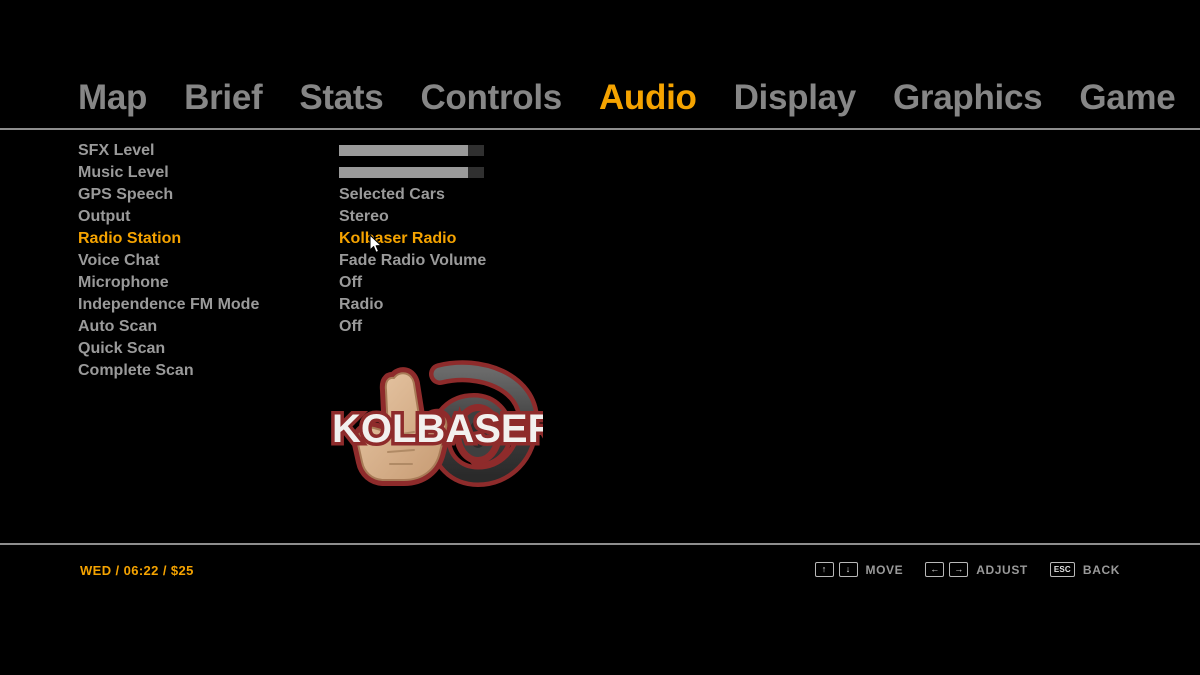  What do you see at coordinates (123, 172) in the screenshot?
I see `setting-label: Music Level` at bounding box center [123, 172].